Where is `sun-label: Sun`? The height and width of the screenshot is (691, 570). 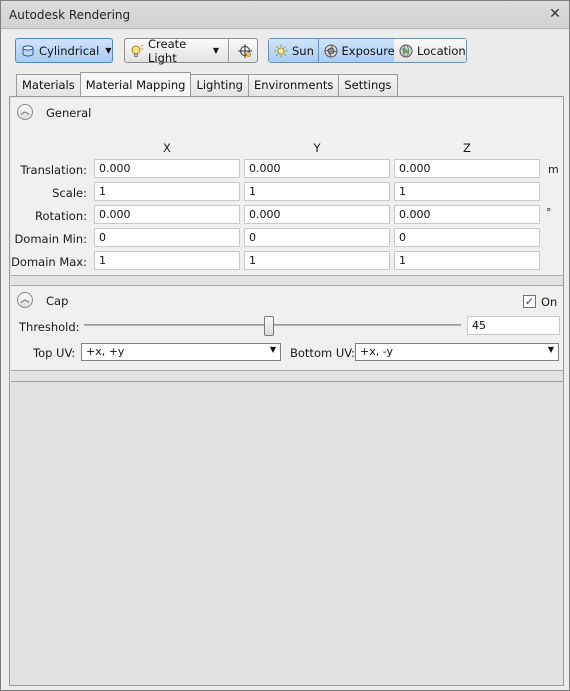 sun-label: Sun is located at coordinates (303, 50).